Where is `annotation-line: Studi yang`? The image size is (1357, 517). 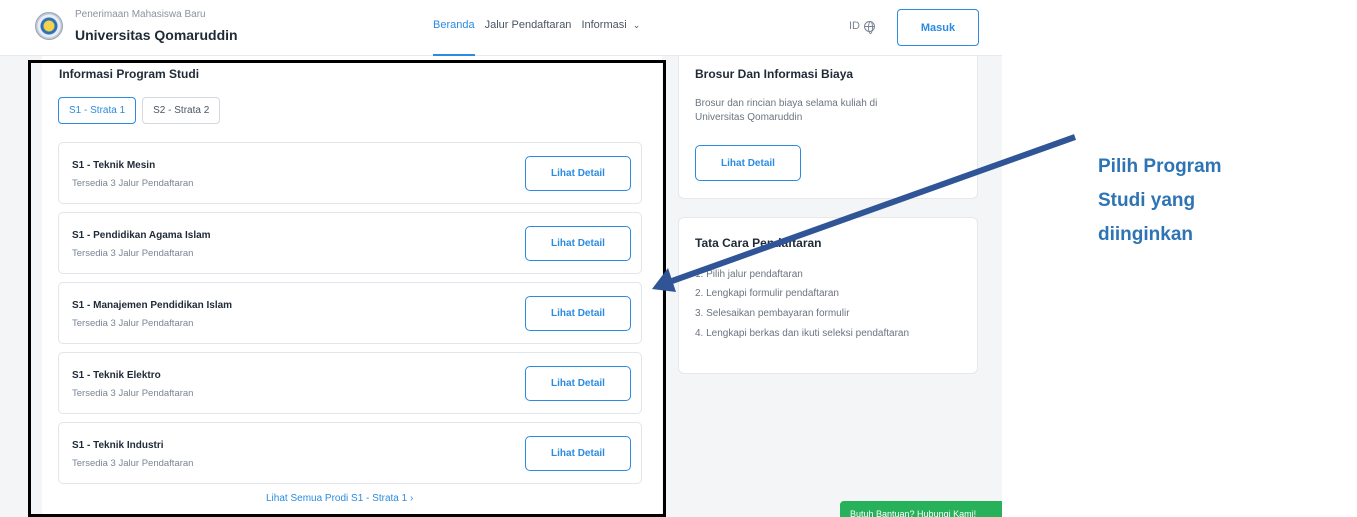
annotation-line: Studi yang is located at coordinates (1147, 200).